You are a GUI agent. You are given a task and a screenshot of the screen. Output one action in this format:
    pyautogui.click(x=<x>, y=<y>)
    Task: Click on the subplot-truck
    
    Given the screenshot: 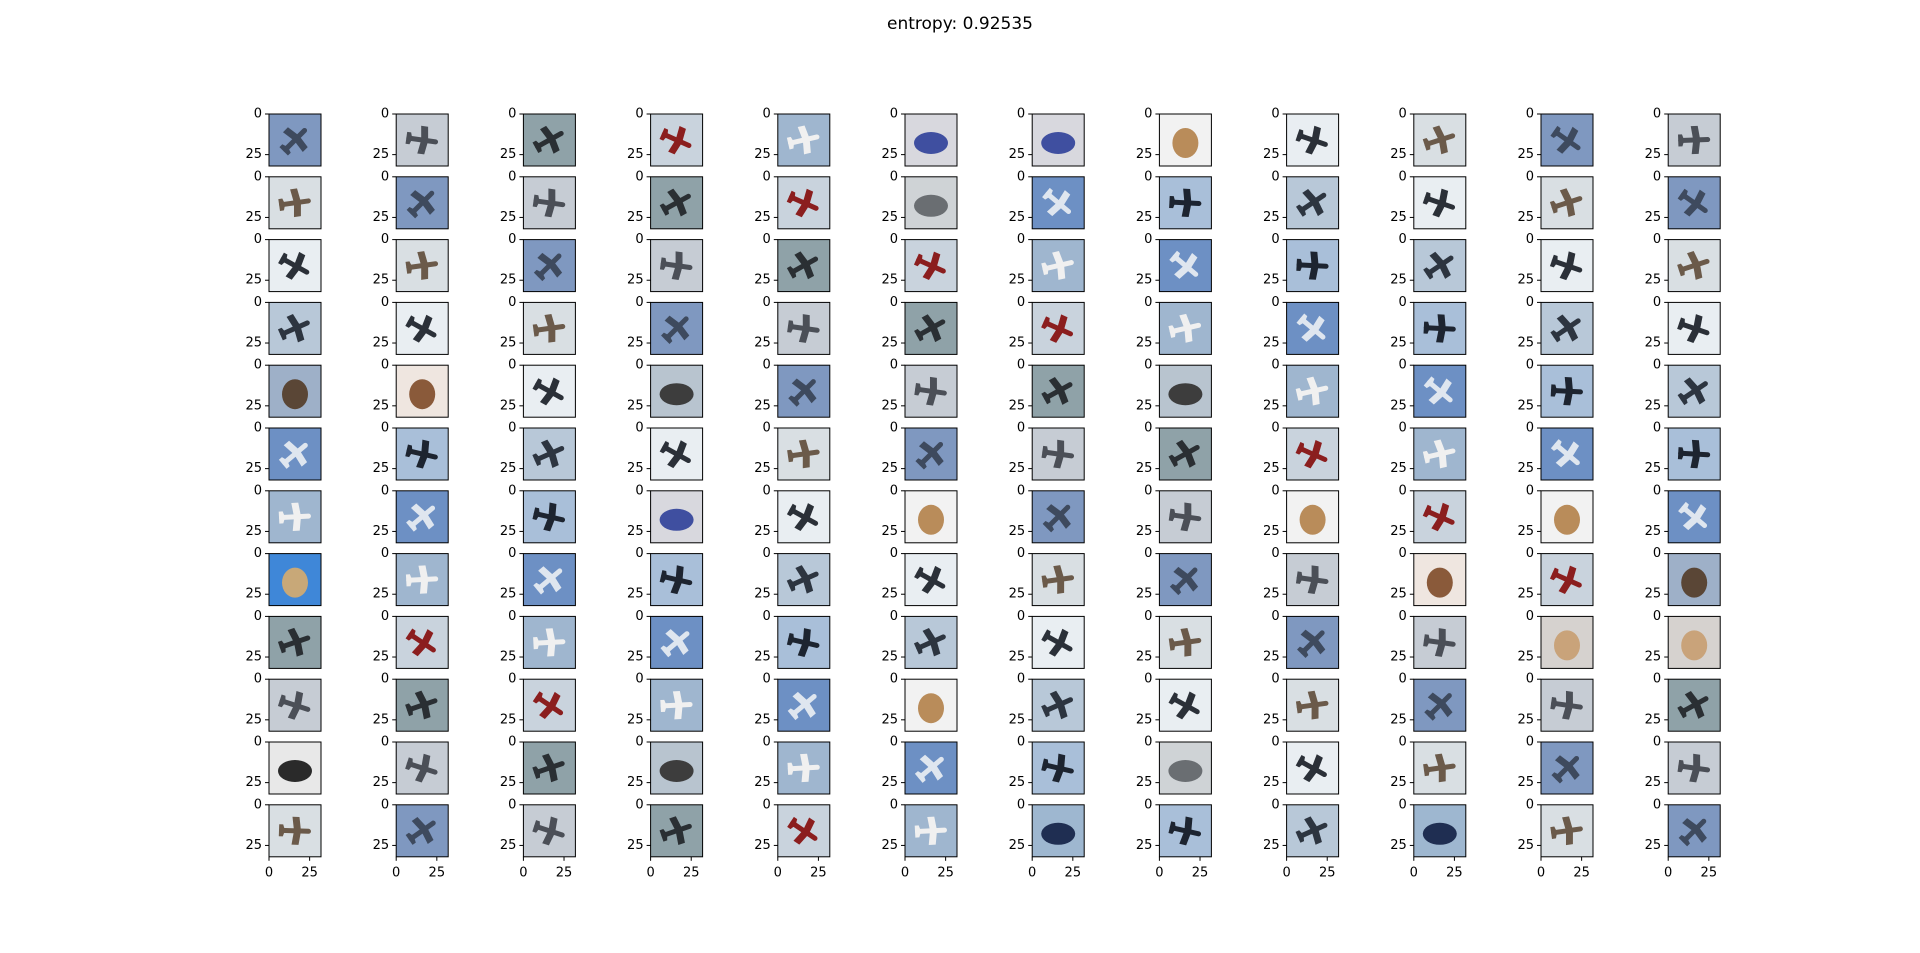 What is the action you would take?
    pyautogui.click(x=1056, y=140)
    